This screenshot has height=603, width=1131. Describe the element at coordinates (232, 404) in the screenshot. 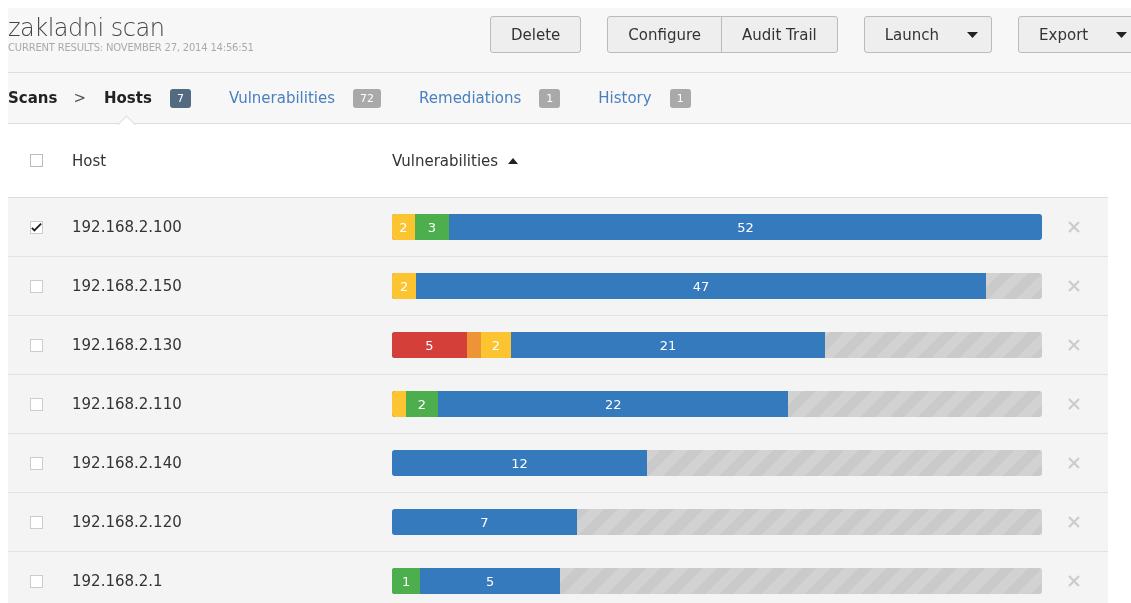

I see `host-address: 192.168.2.110` at that location.